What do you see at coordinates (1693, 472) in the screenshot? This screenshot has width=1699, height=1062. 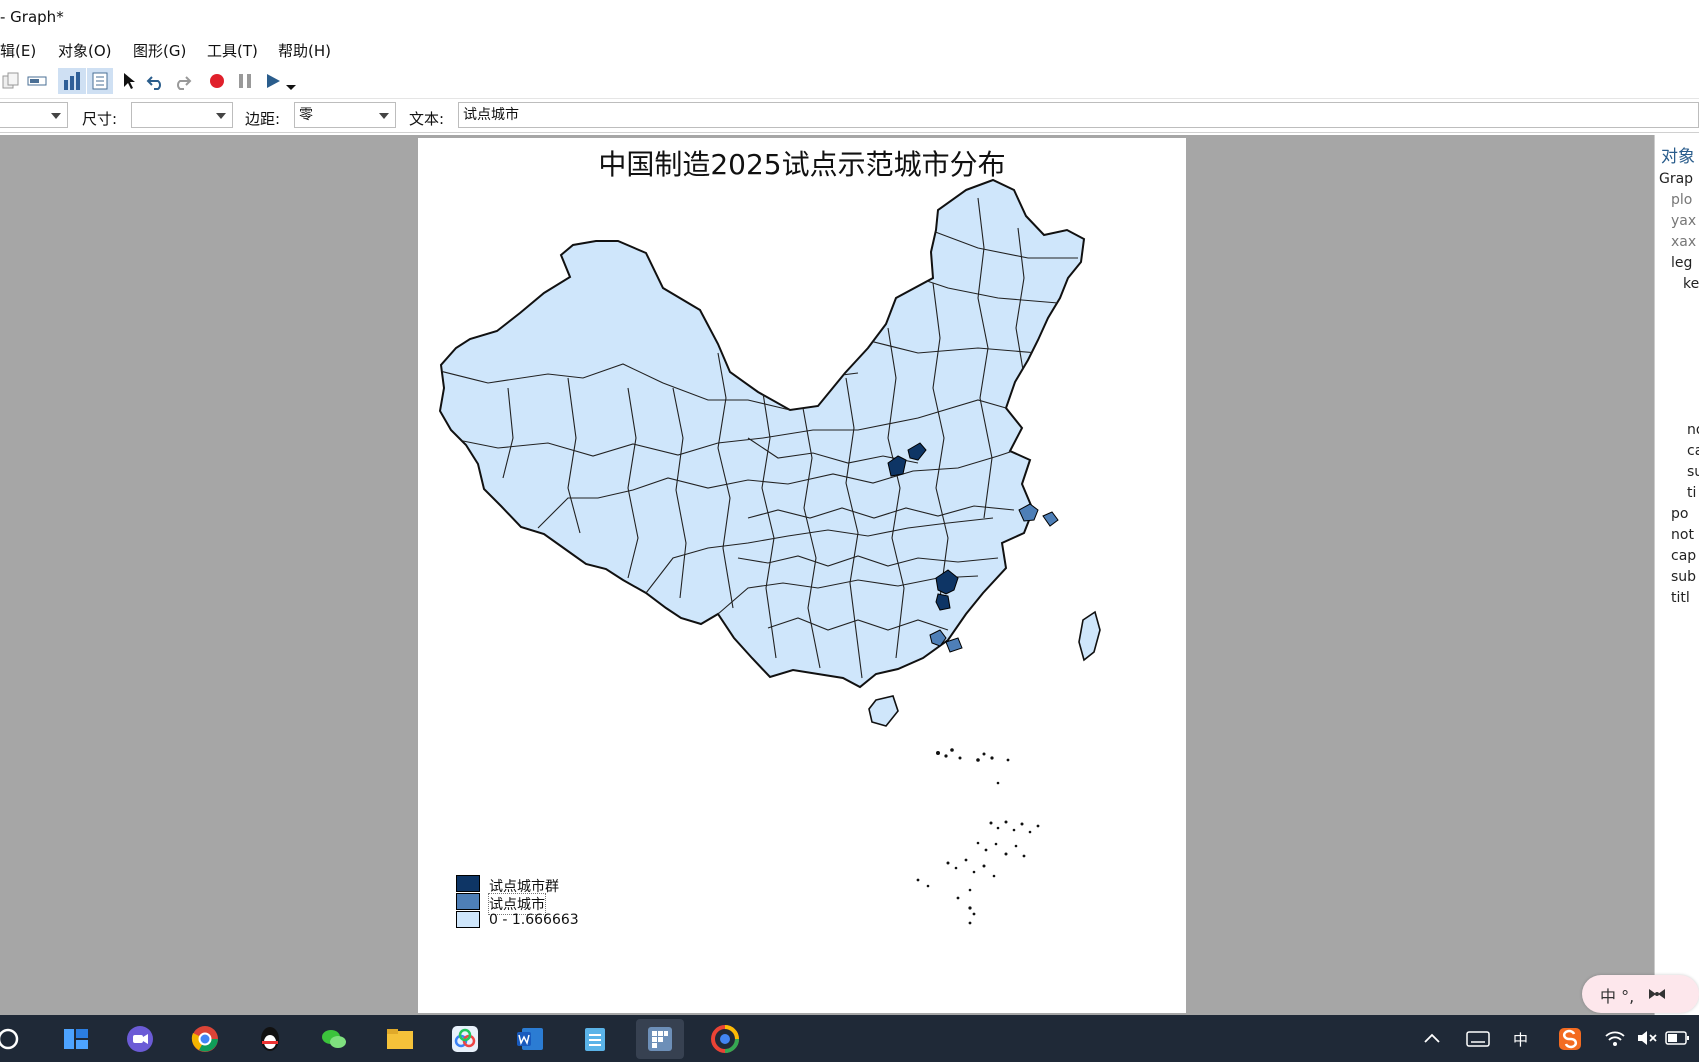 I see `tree-item-subtitle: su` at bounding box center [1693, 472].